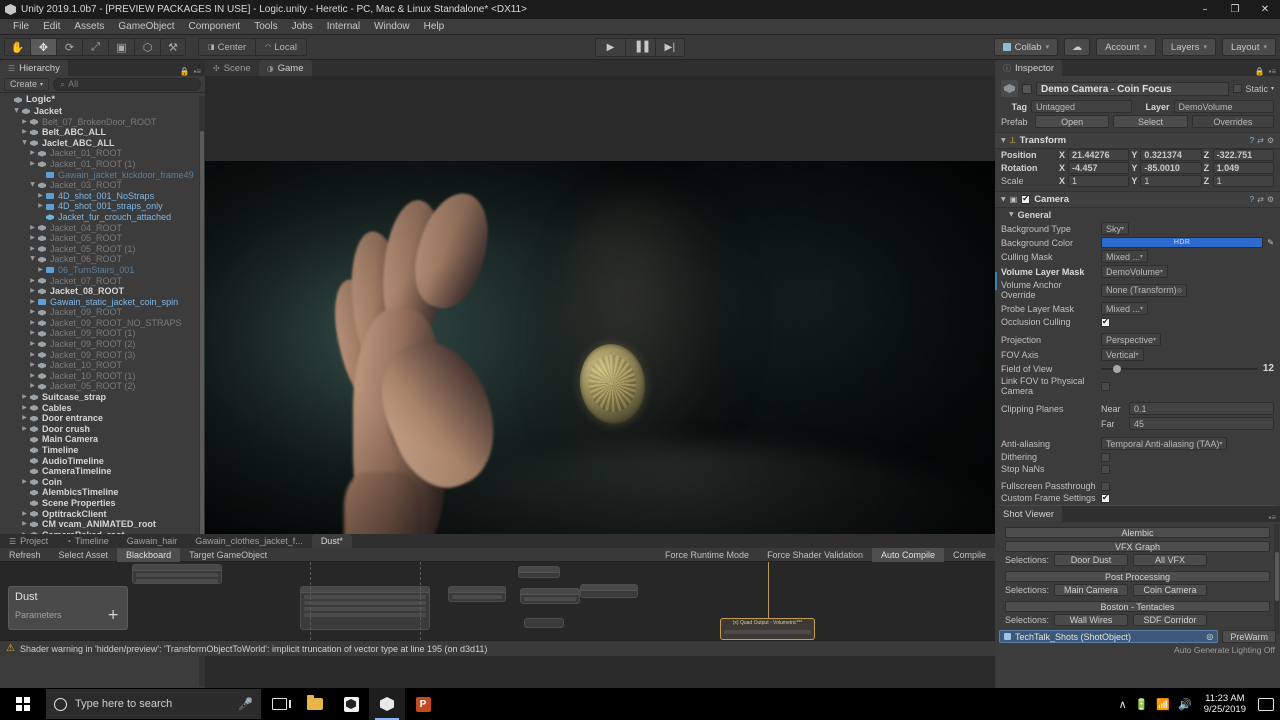  Describe the element at coordinates (121, 47) in the screenshot. I see `rect-tool-icon: ▣` at that location.